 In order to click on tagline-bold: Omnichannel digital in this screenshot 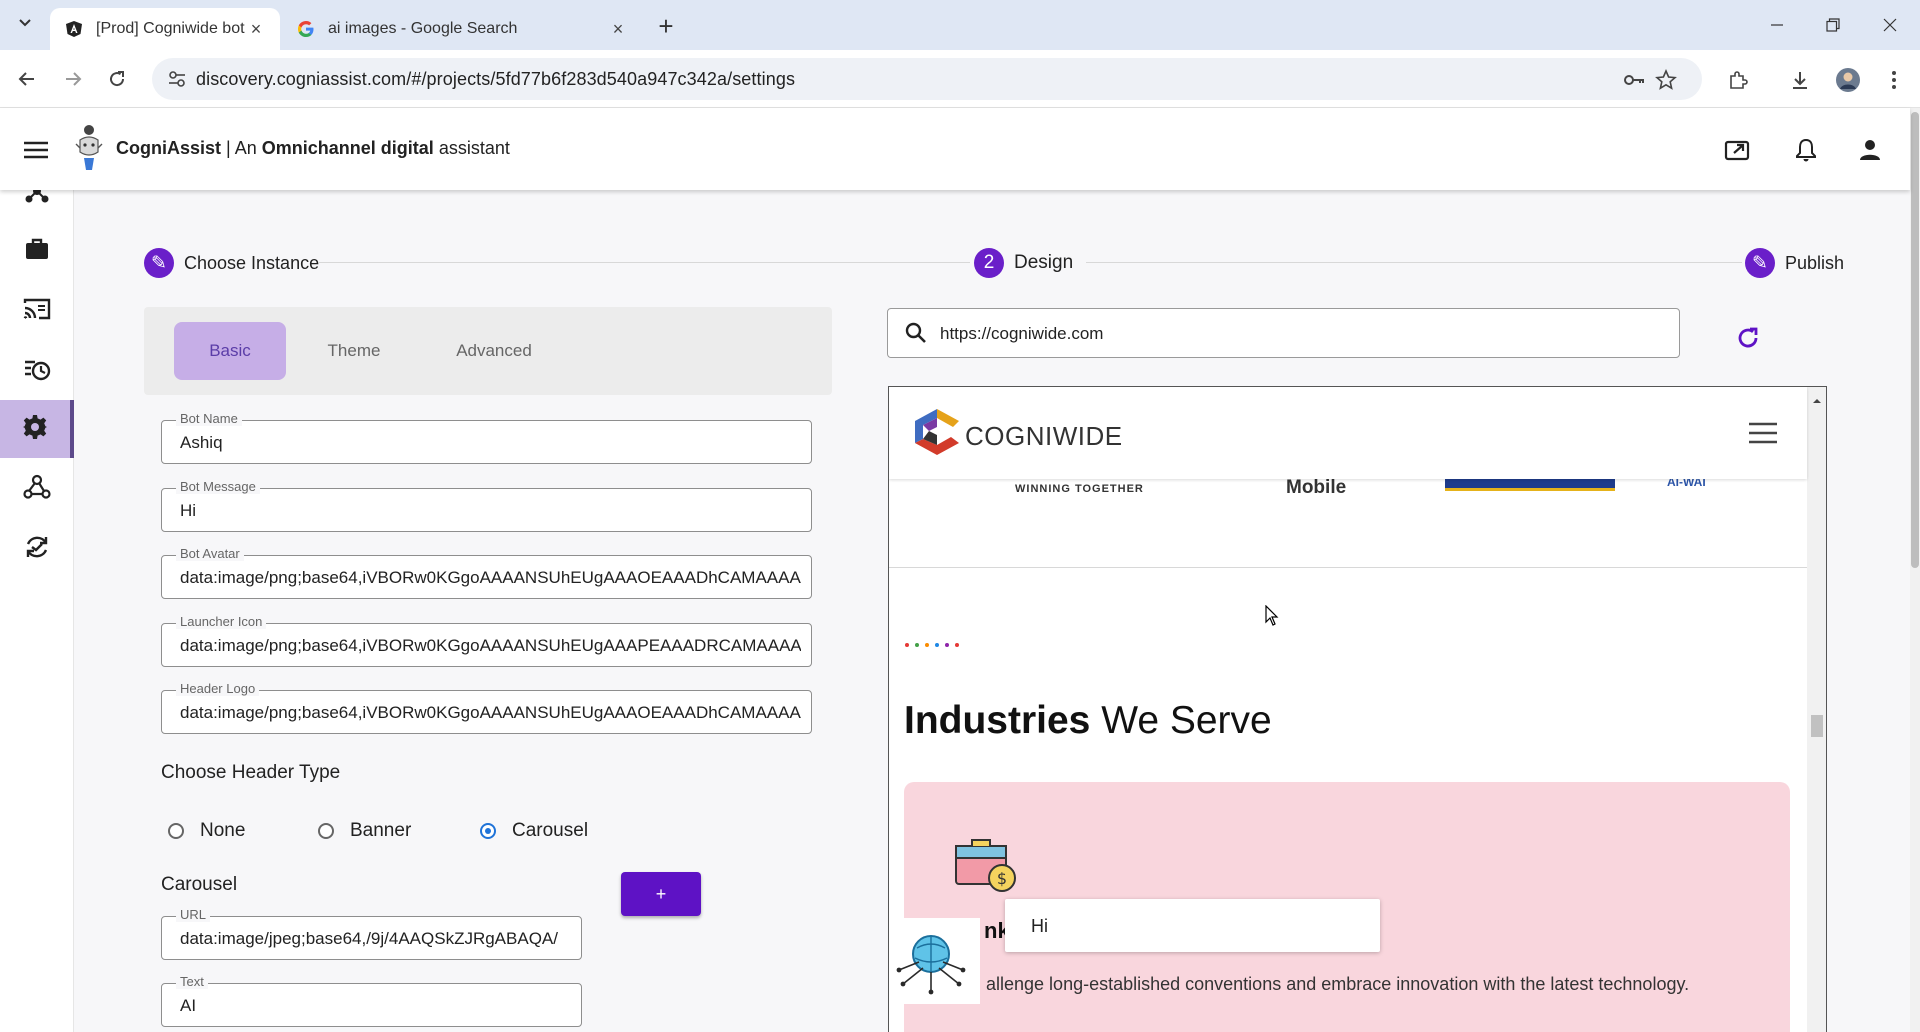, I will do `click(347, 148)`.